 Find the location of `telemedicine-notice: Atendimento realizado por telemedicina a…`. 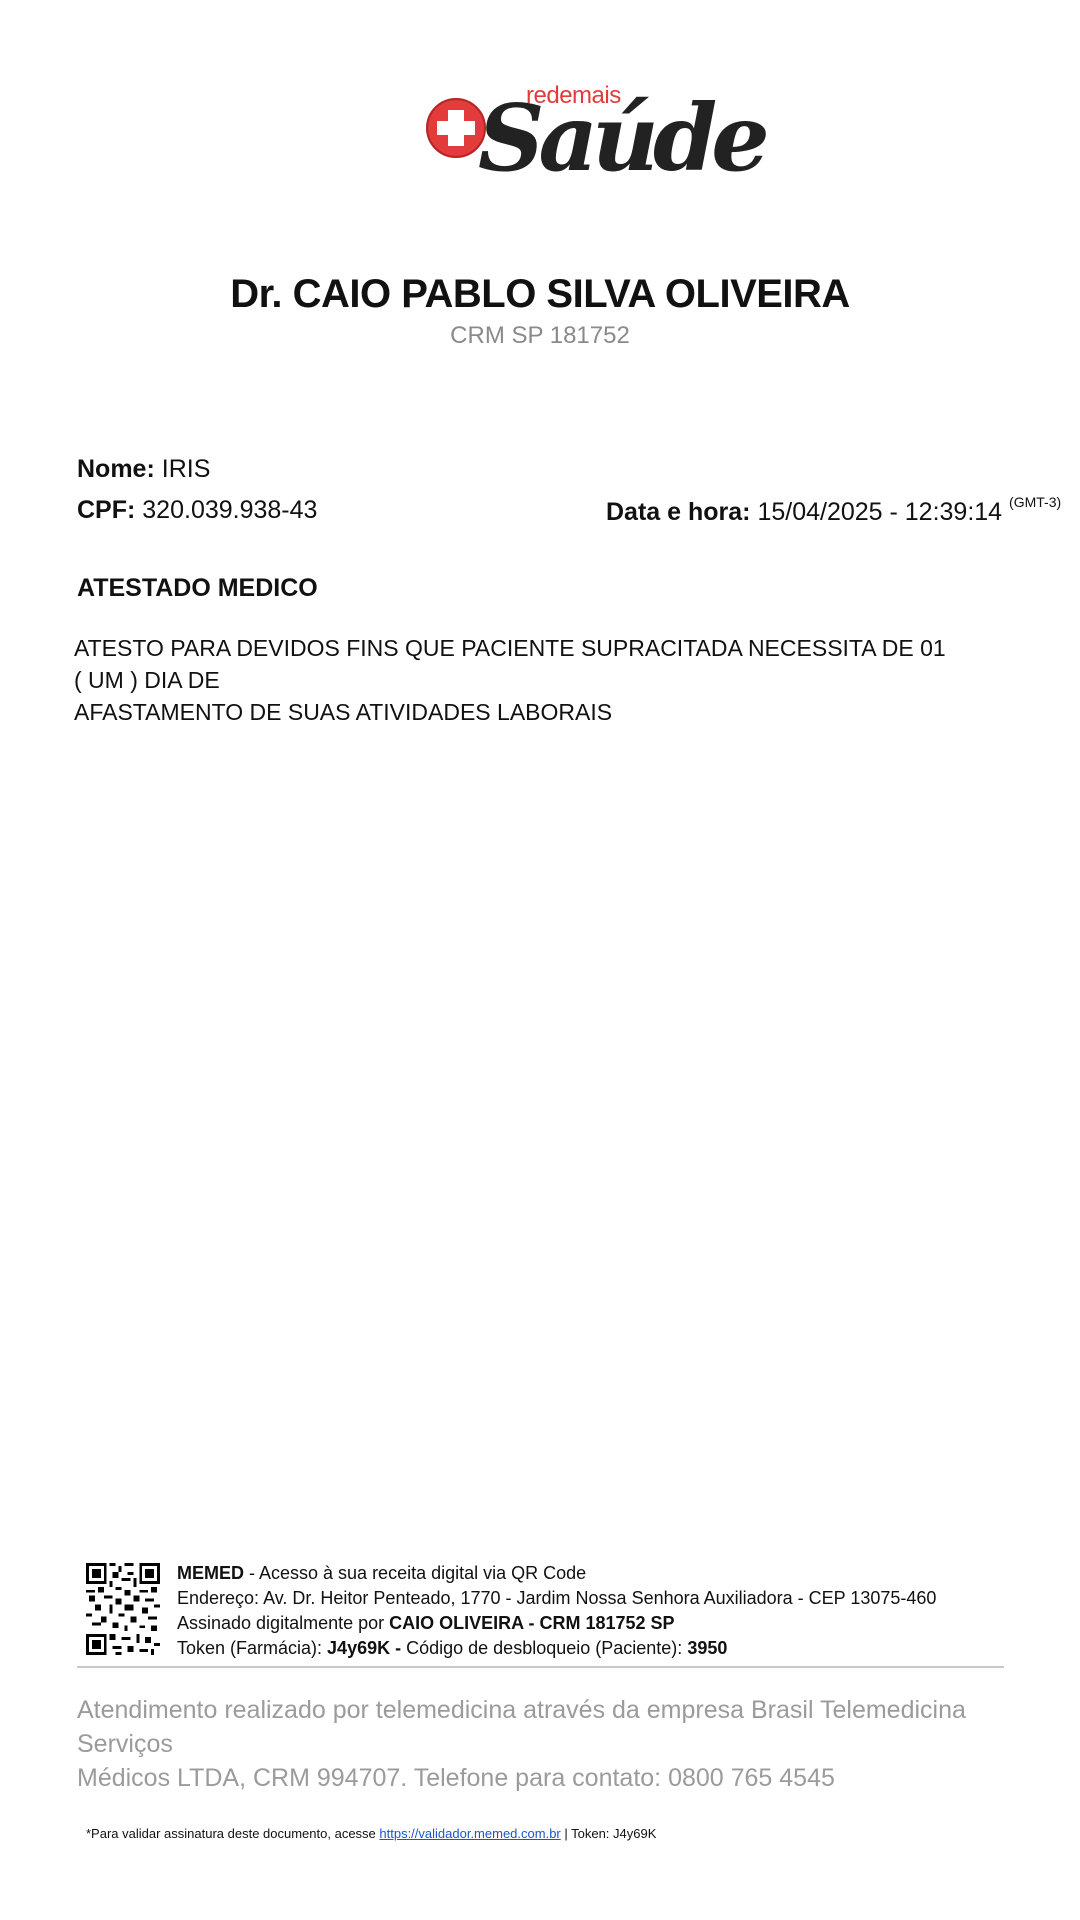

telemedicine-notice: Atendimento realizado por telemedicina a… is located at coordinates (537, 1744).